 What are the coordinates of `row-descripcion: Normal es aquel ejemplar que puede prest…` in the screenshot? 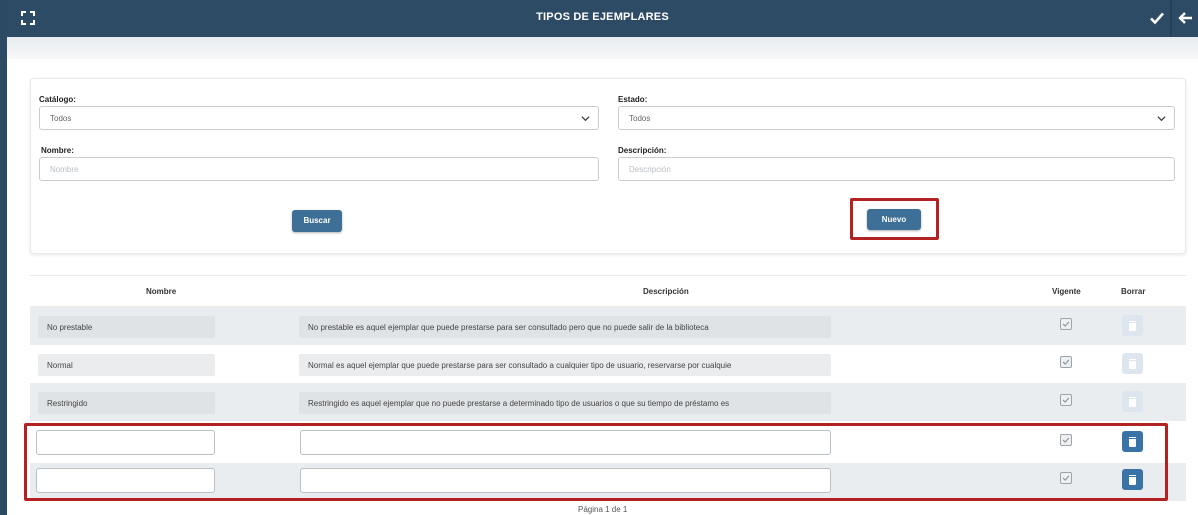 It's located at (565, 365).